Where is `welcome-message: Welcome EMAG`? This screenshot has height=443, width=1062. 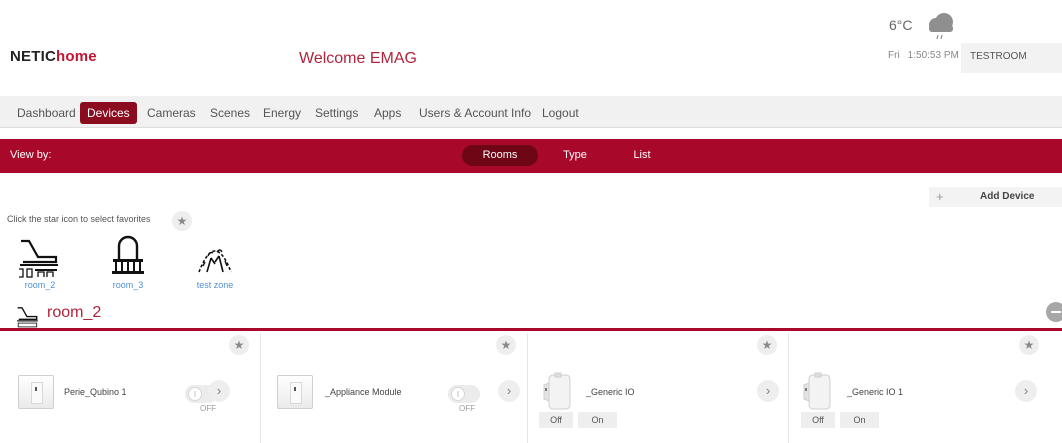 welcome-message: Welcome EMAG is located at coordinates (358, 58).